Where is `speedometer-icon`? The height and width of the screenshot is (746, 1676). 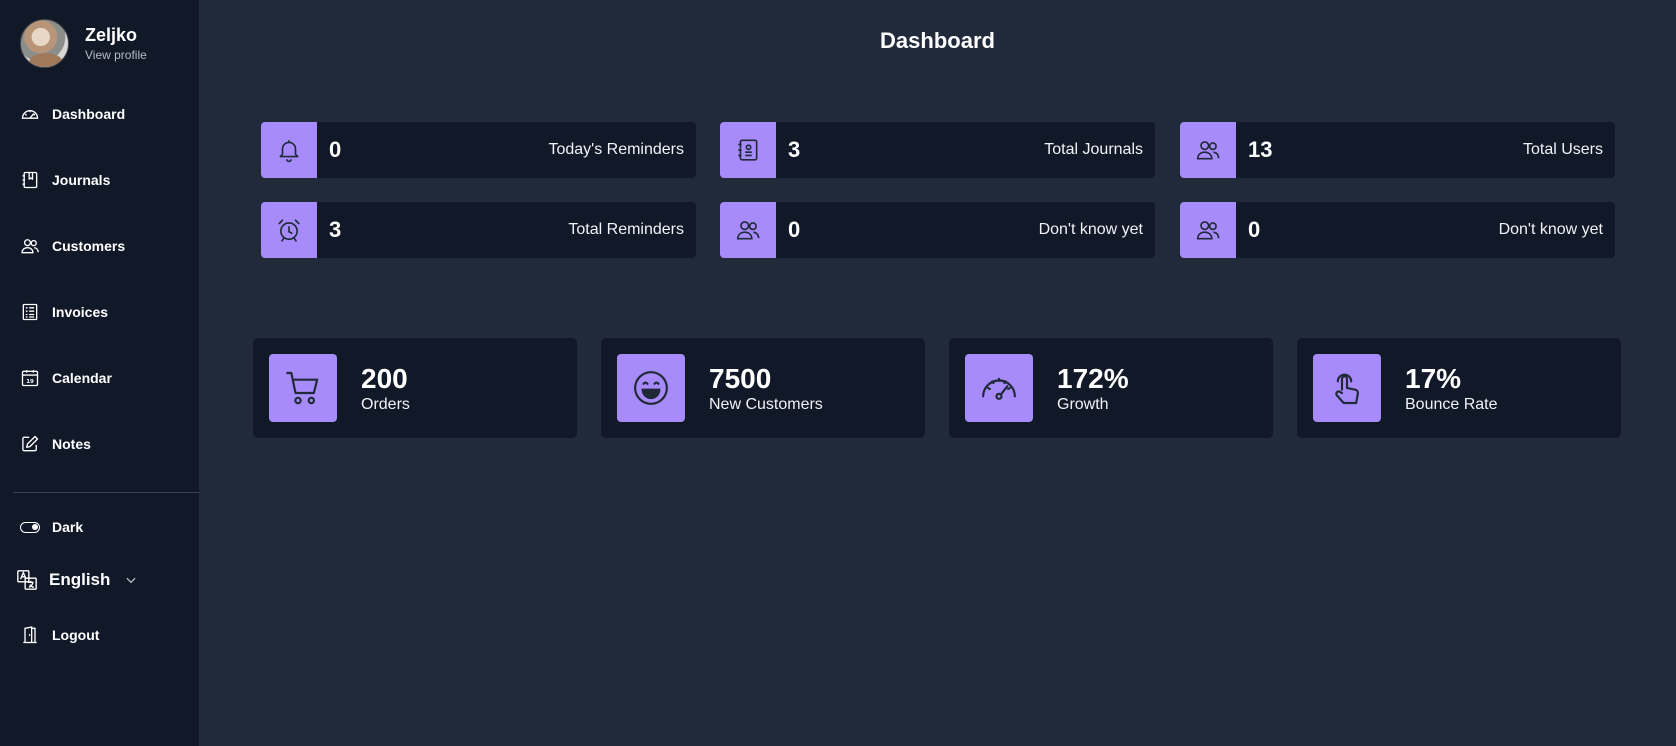
speedometer-icon is located at coordinates (999, 388).